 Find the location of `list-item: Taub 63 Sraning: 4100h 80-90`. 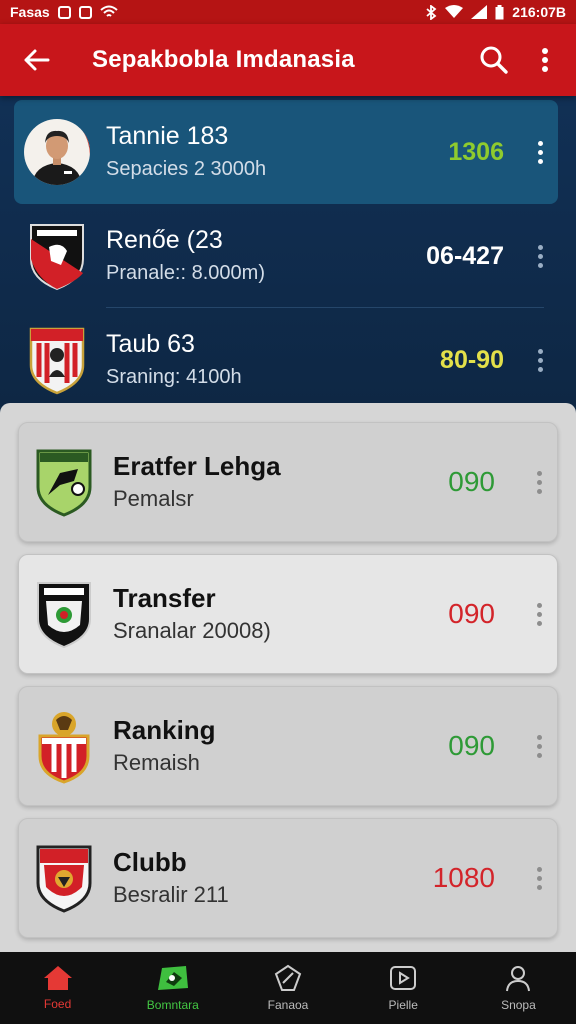

list-item: Taub 63 Sraning: 4100h 80-90 is located at coordinates (286, 360).